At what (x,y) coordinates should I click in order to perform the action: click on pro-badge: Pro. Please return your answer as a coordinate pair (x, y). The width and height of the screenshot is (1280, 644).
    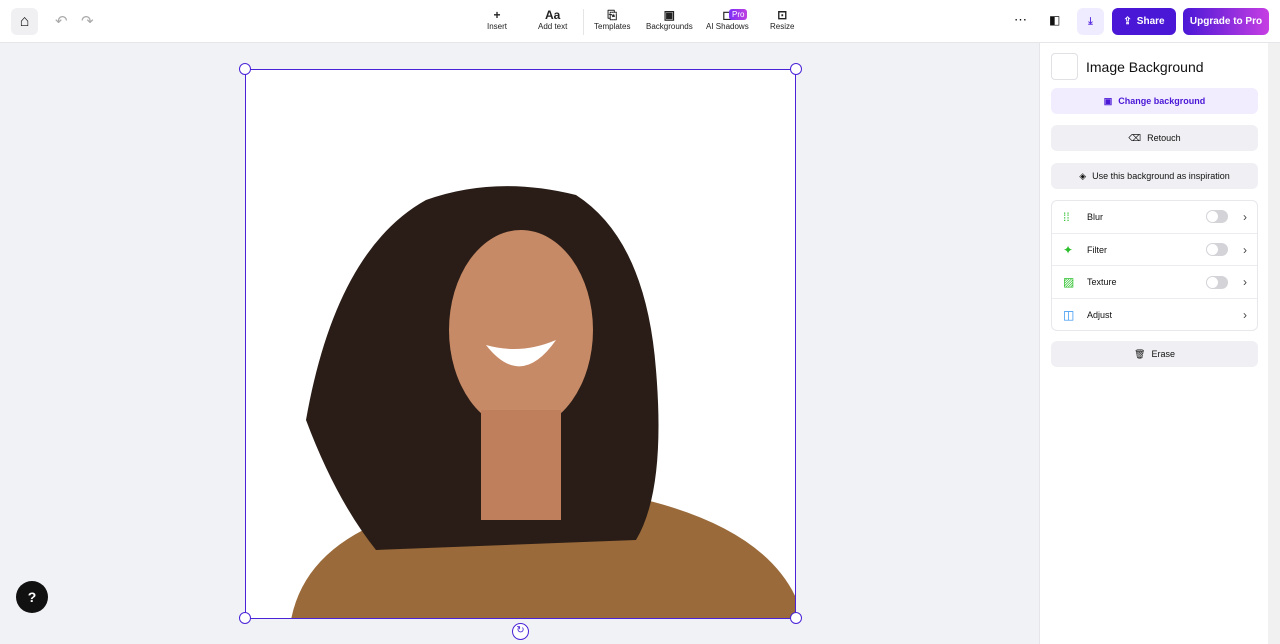
    Looking at the image, I should click on (738, 14).